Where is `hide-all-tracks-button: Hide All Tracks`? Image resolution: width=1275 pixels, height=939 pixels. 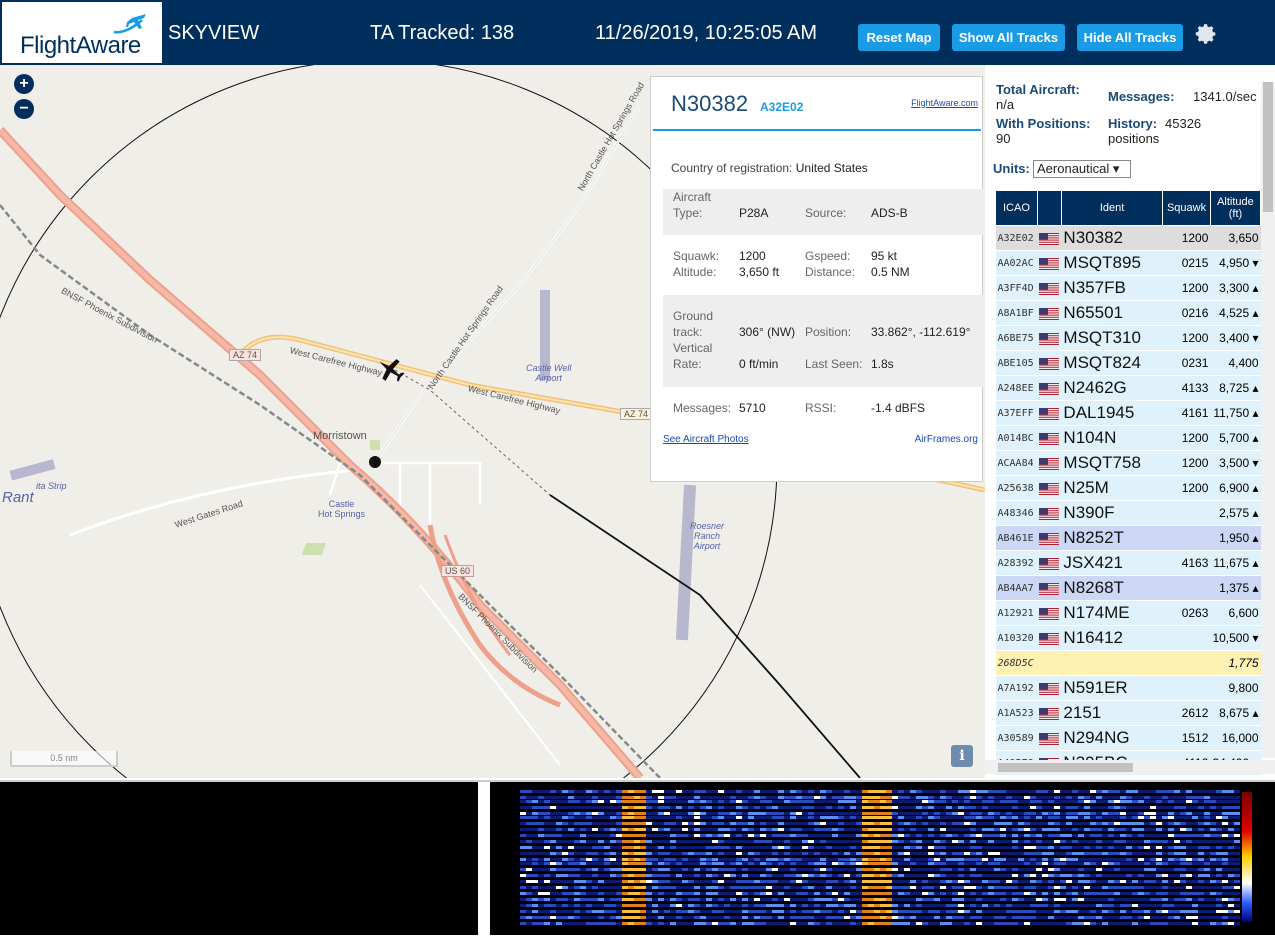 hide-all-tracks-button: Hide All Tracks is located at coordinates (1130, 37).